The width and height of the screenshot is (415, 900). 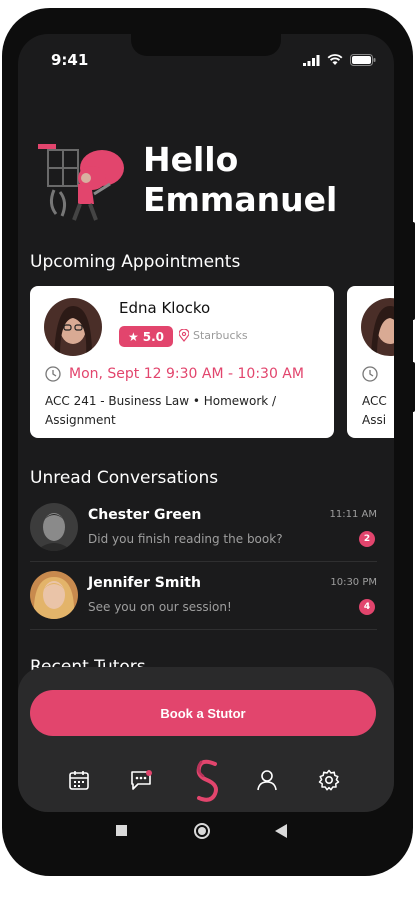 I want to click on profile-icon, so click(x=267, y=780).